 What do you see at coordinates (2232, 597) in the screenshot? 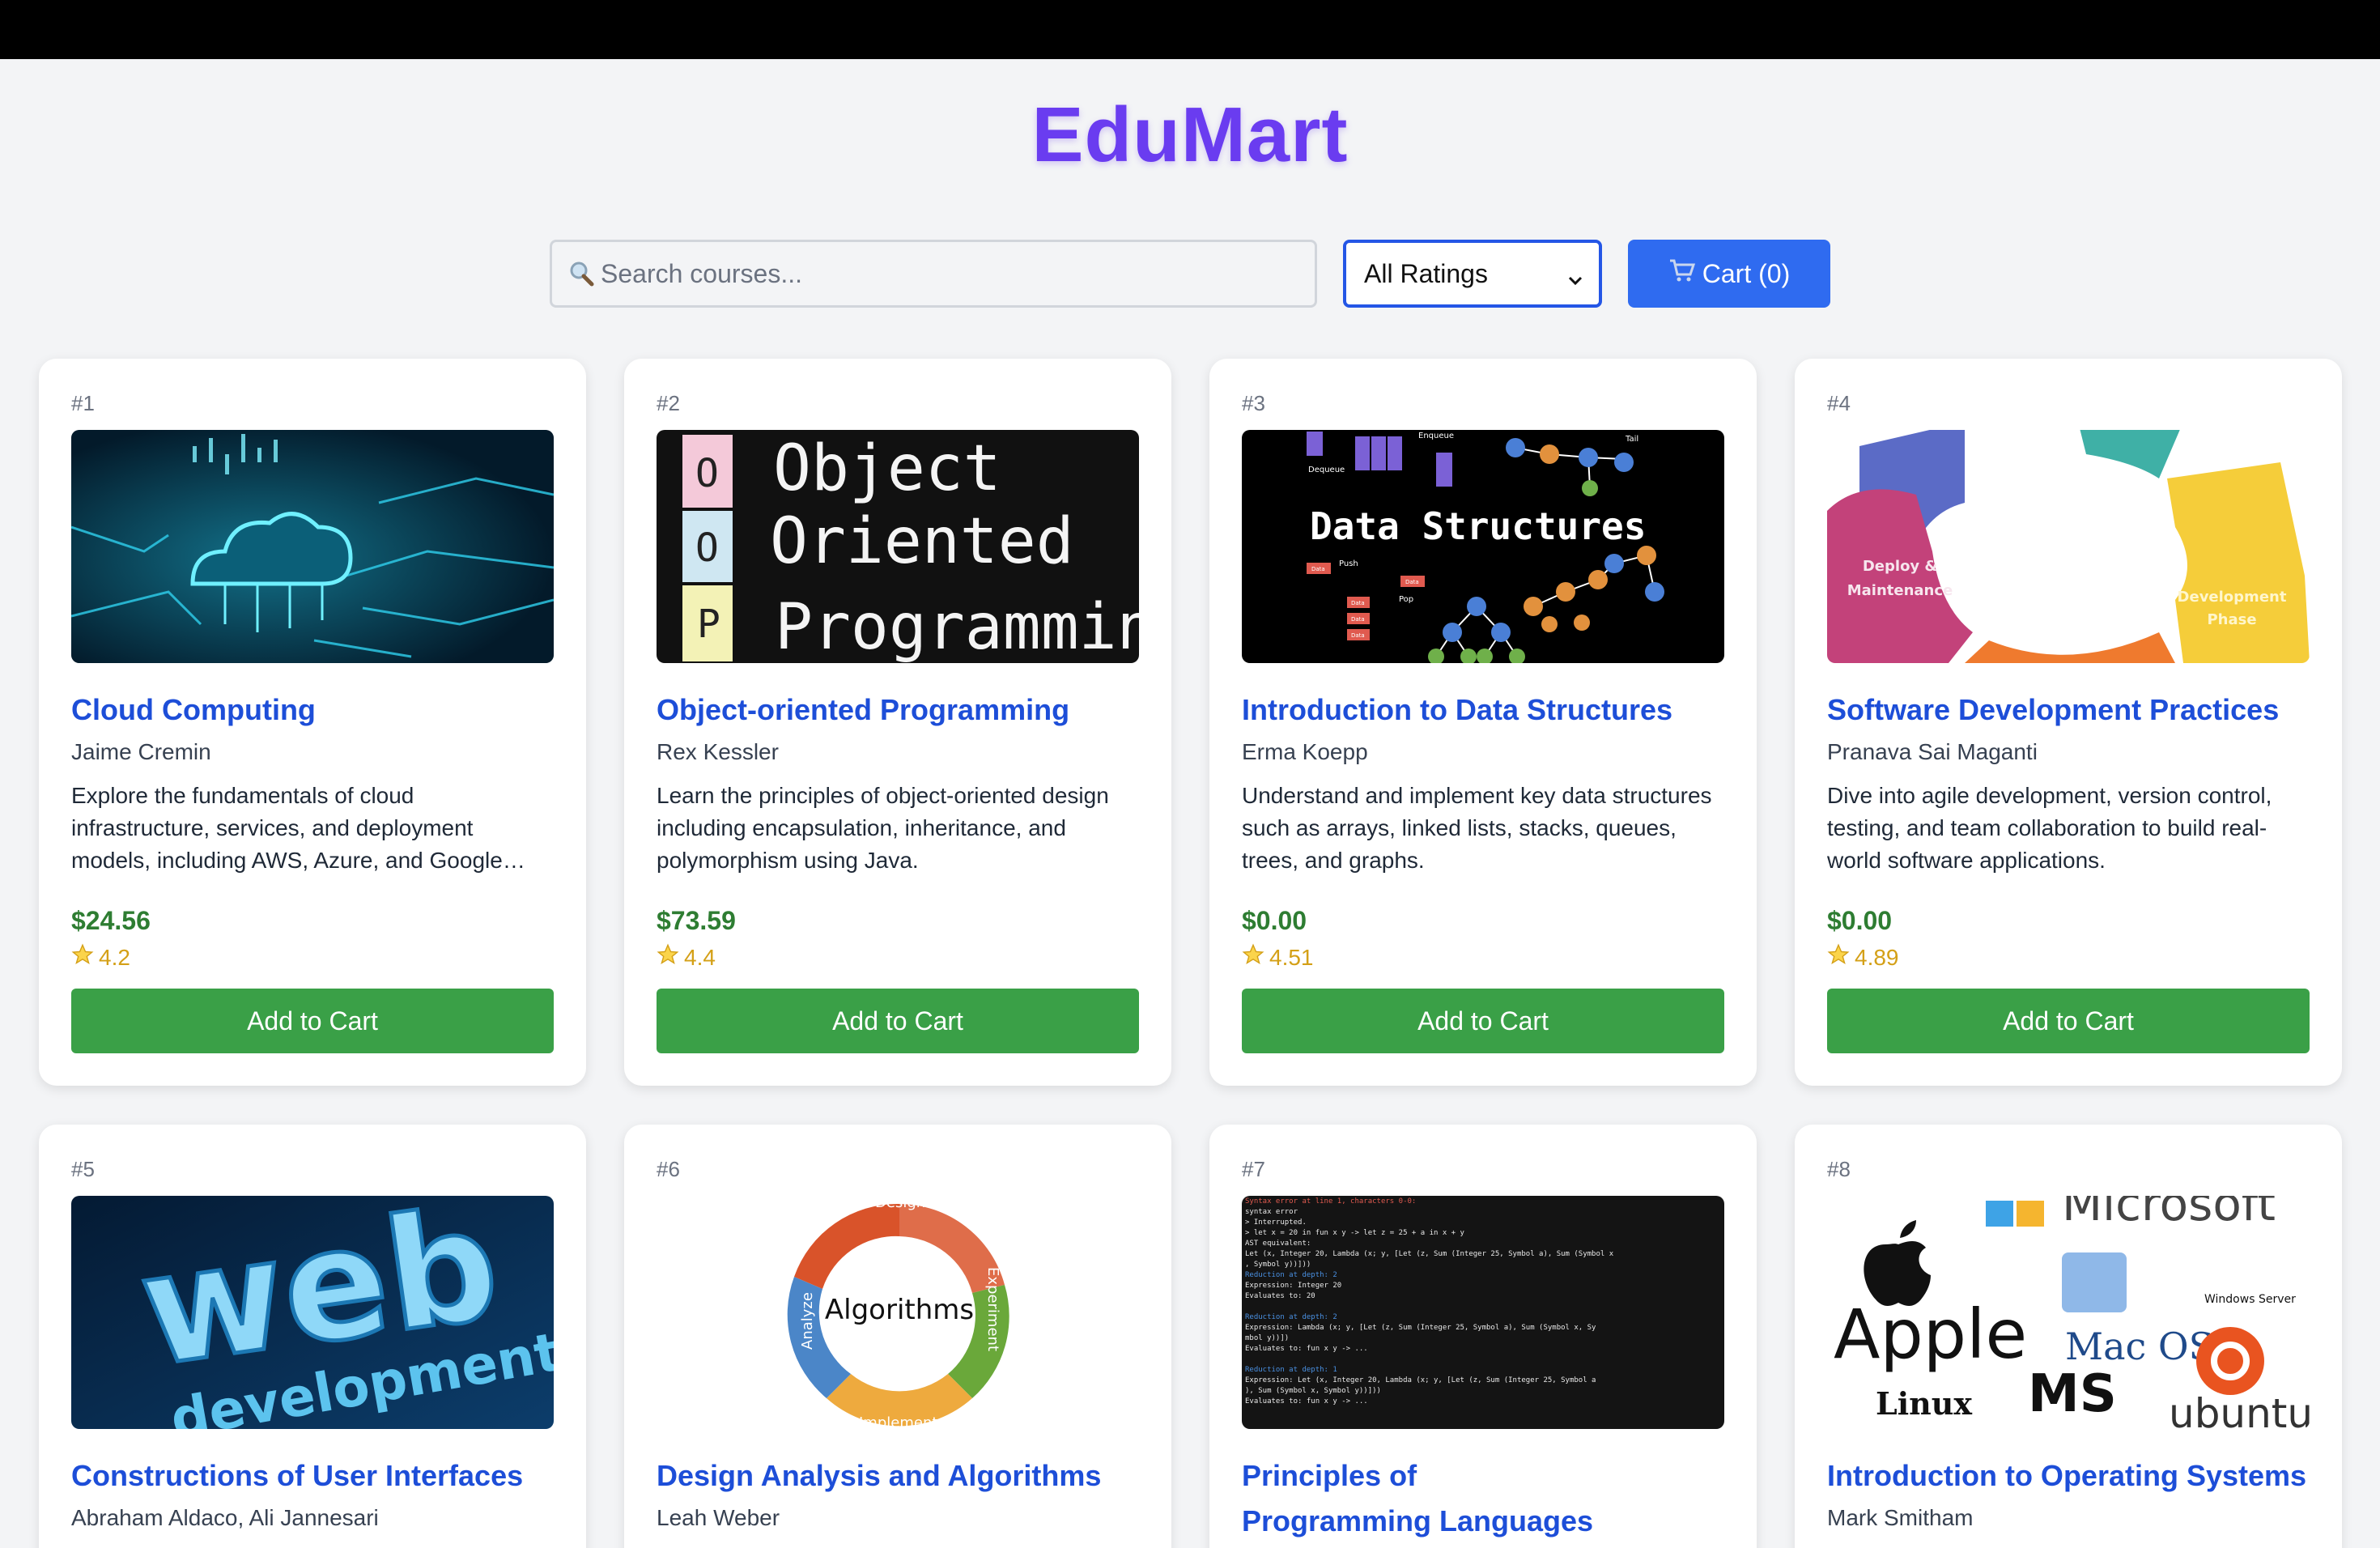
I see `sdlc-development: Development` at bounding box center [2232, 597].